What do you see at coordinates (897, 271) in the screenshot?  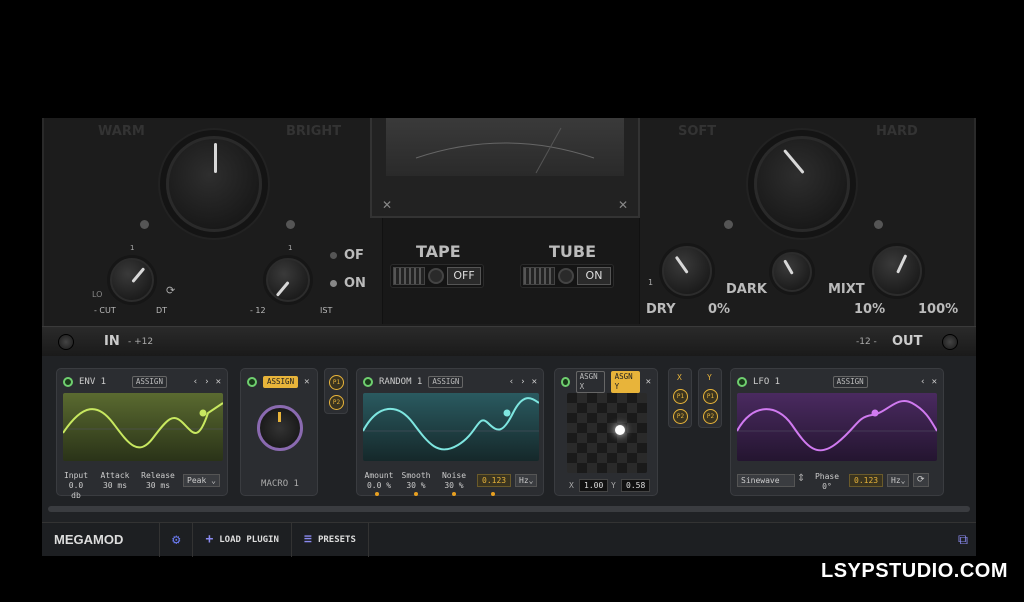 I see `mixt-knob` at bounding box center [897, 271].